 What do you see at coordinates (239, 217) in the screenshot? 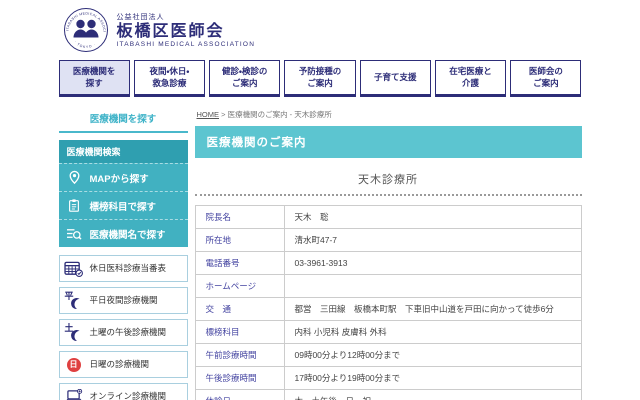
I see `detail-label: 院長名` at bounding box center [239, 217].